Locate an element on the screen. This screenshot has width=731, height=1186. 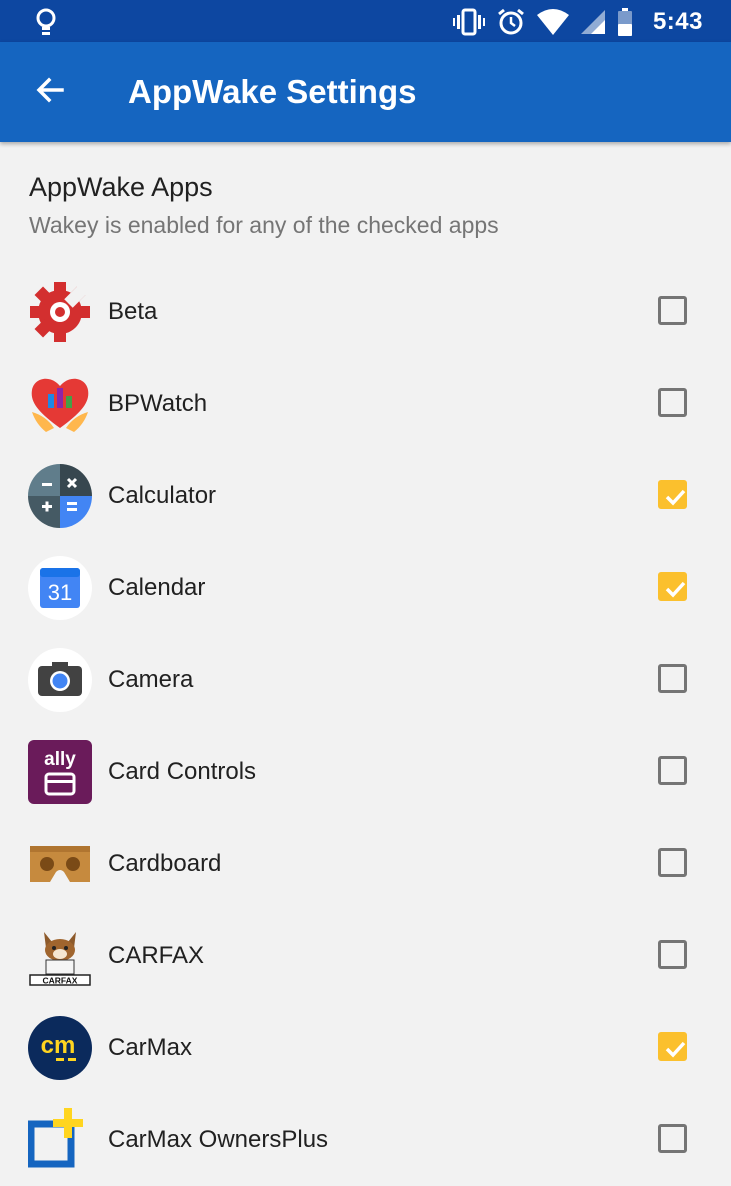
checkbox-carmax-ownersplus is located at coordinates (672, 1138).